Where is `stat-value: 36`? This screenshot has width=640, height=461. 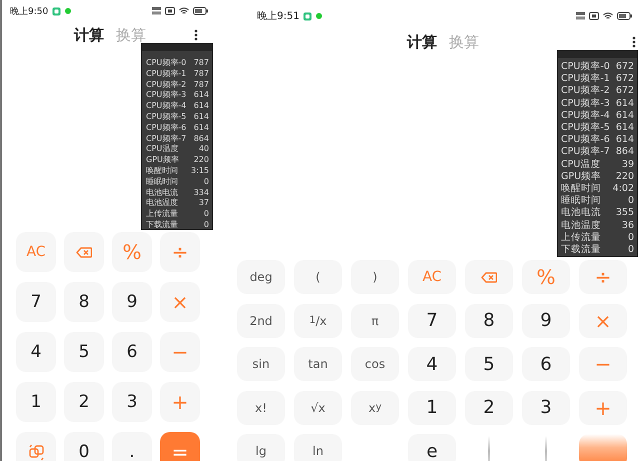
stat-value: 36 is located at coordinates (628, 226).